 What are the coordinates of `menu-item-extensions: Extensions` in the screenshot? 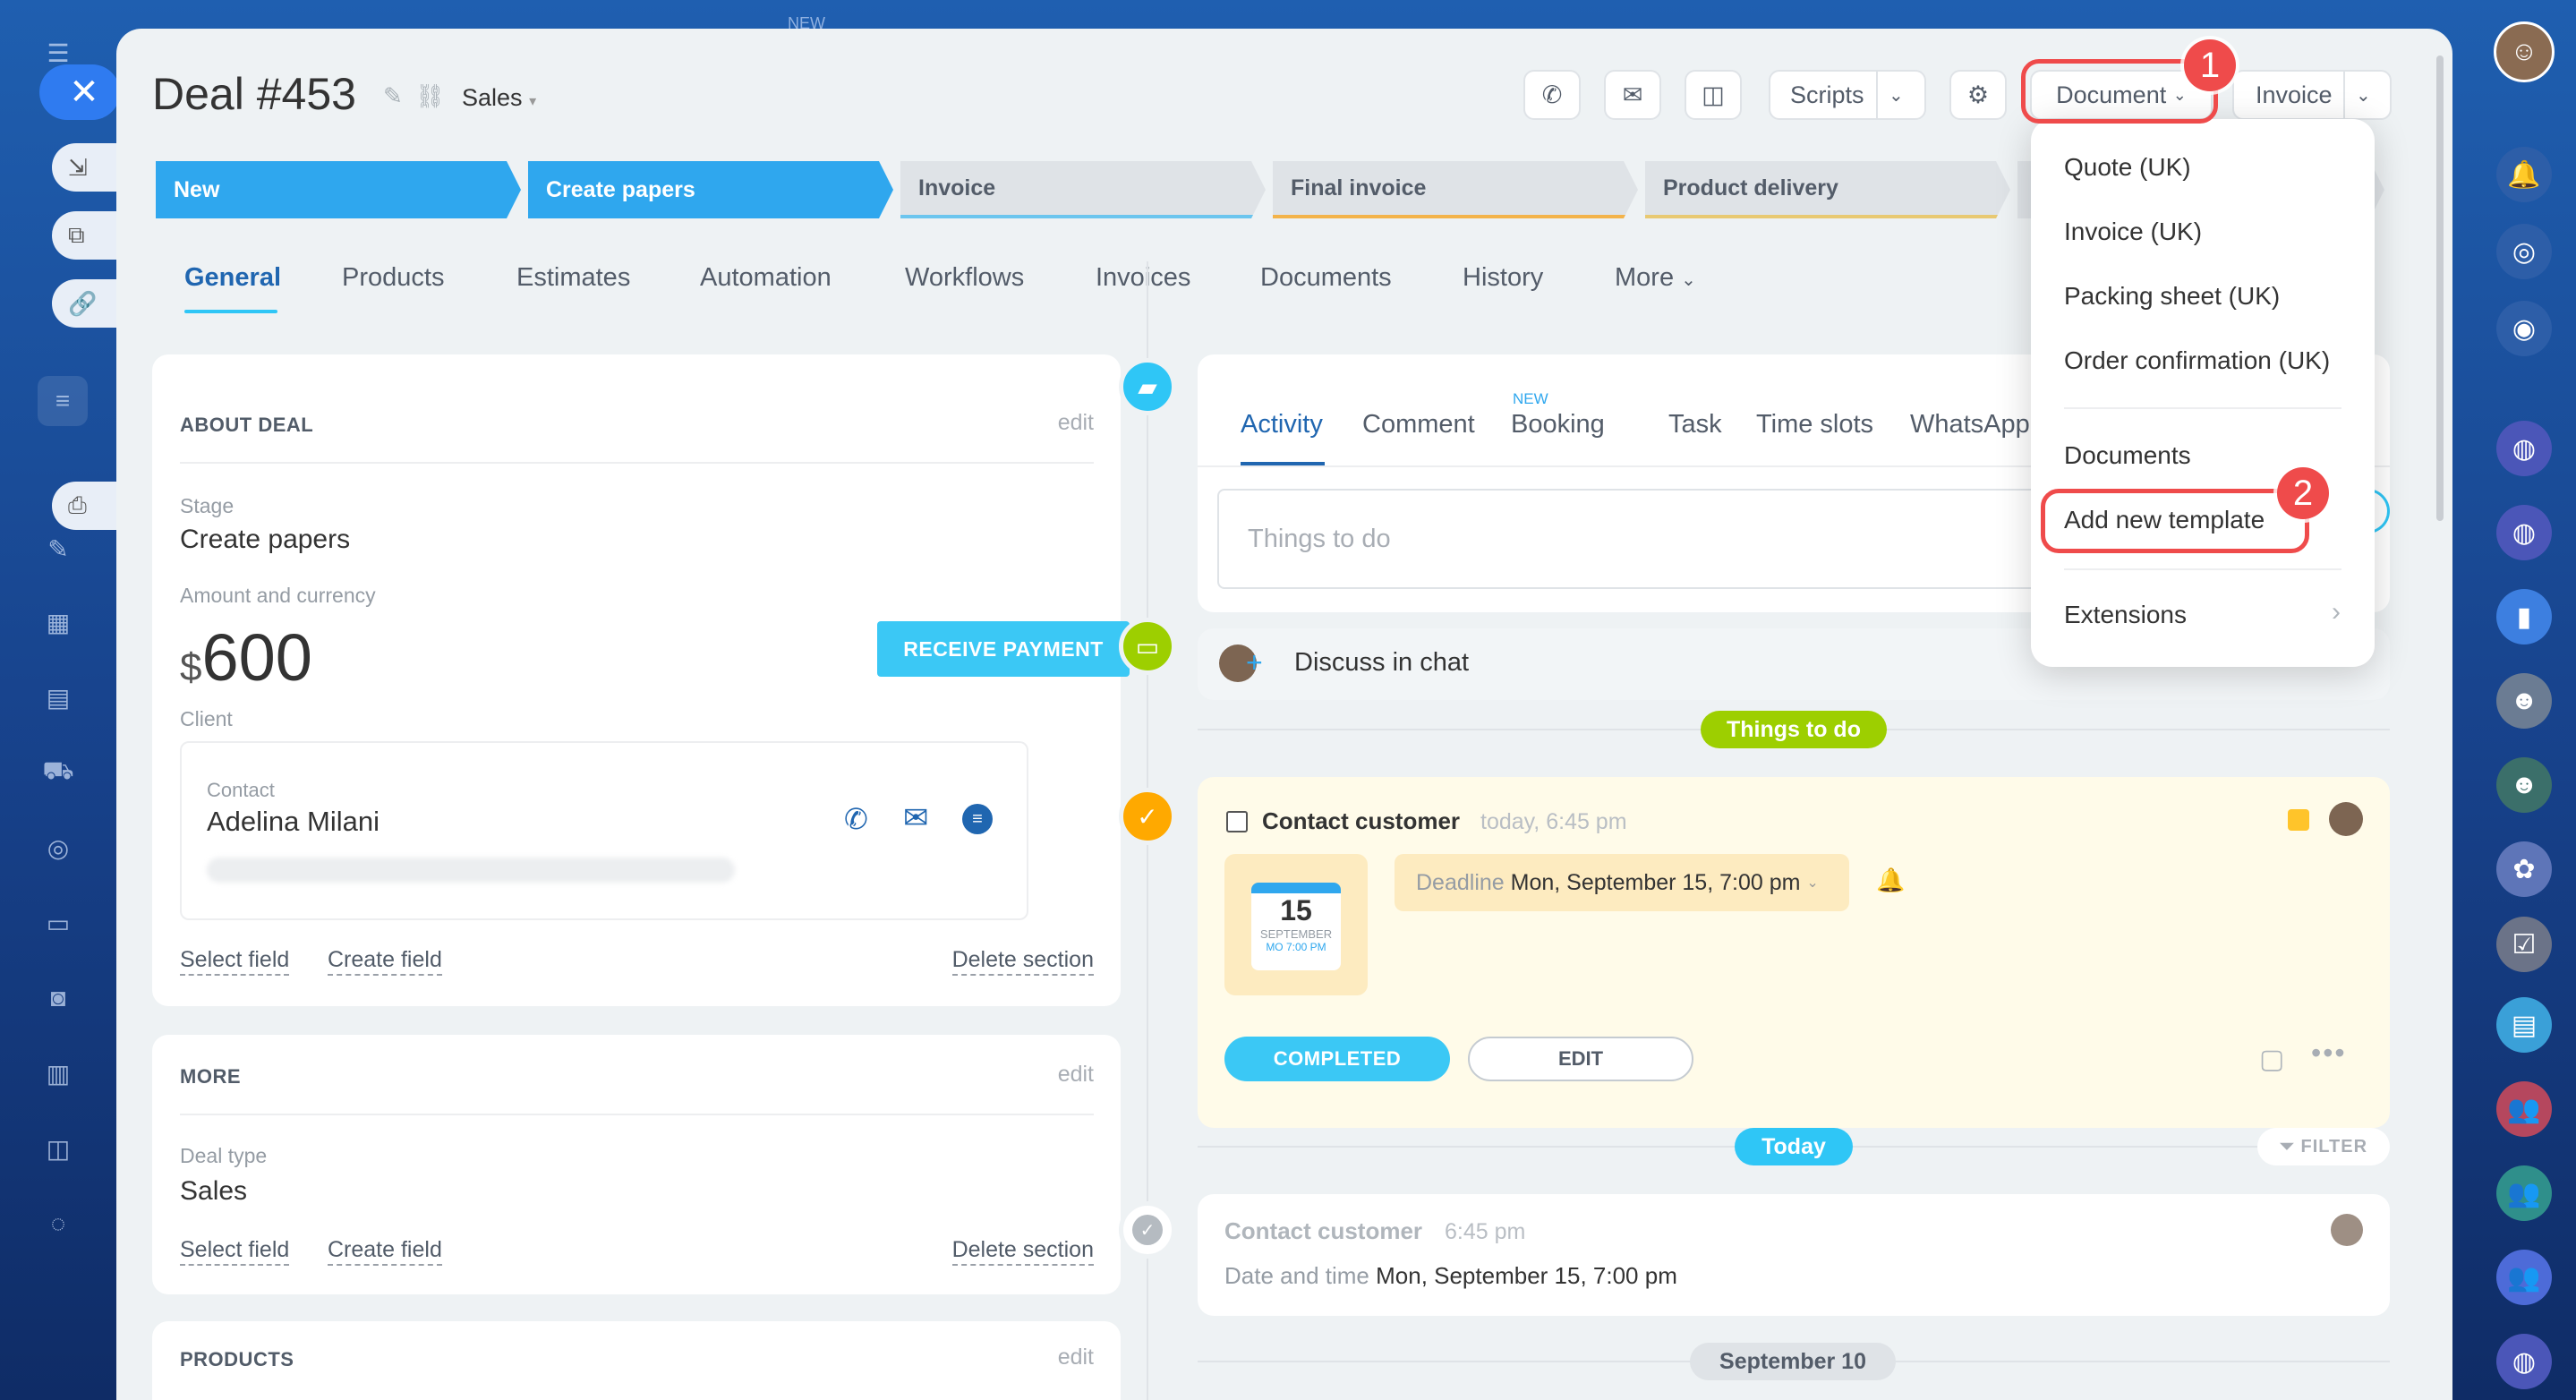 It's located at (2125, 615).